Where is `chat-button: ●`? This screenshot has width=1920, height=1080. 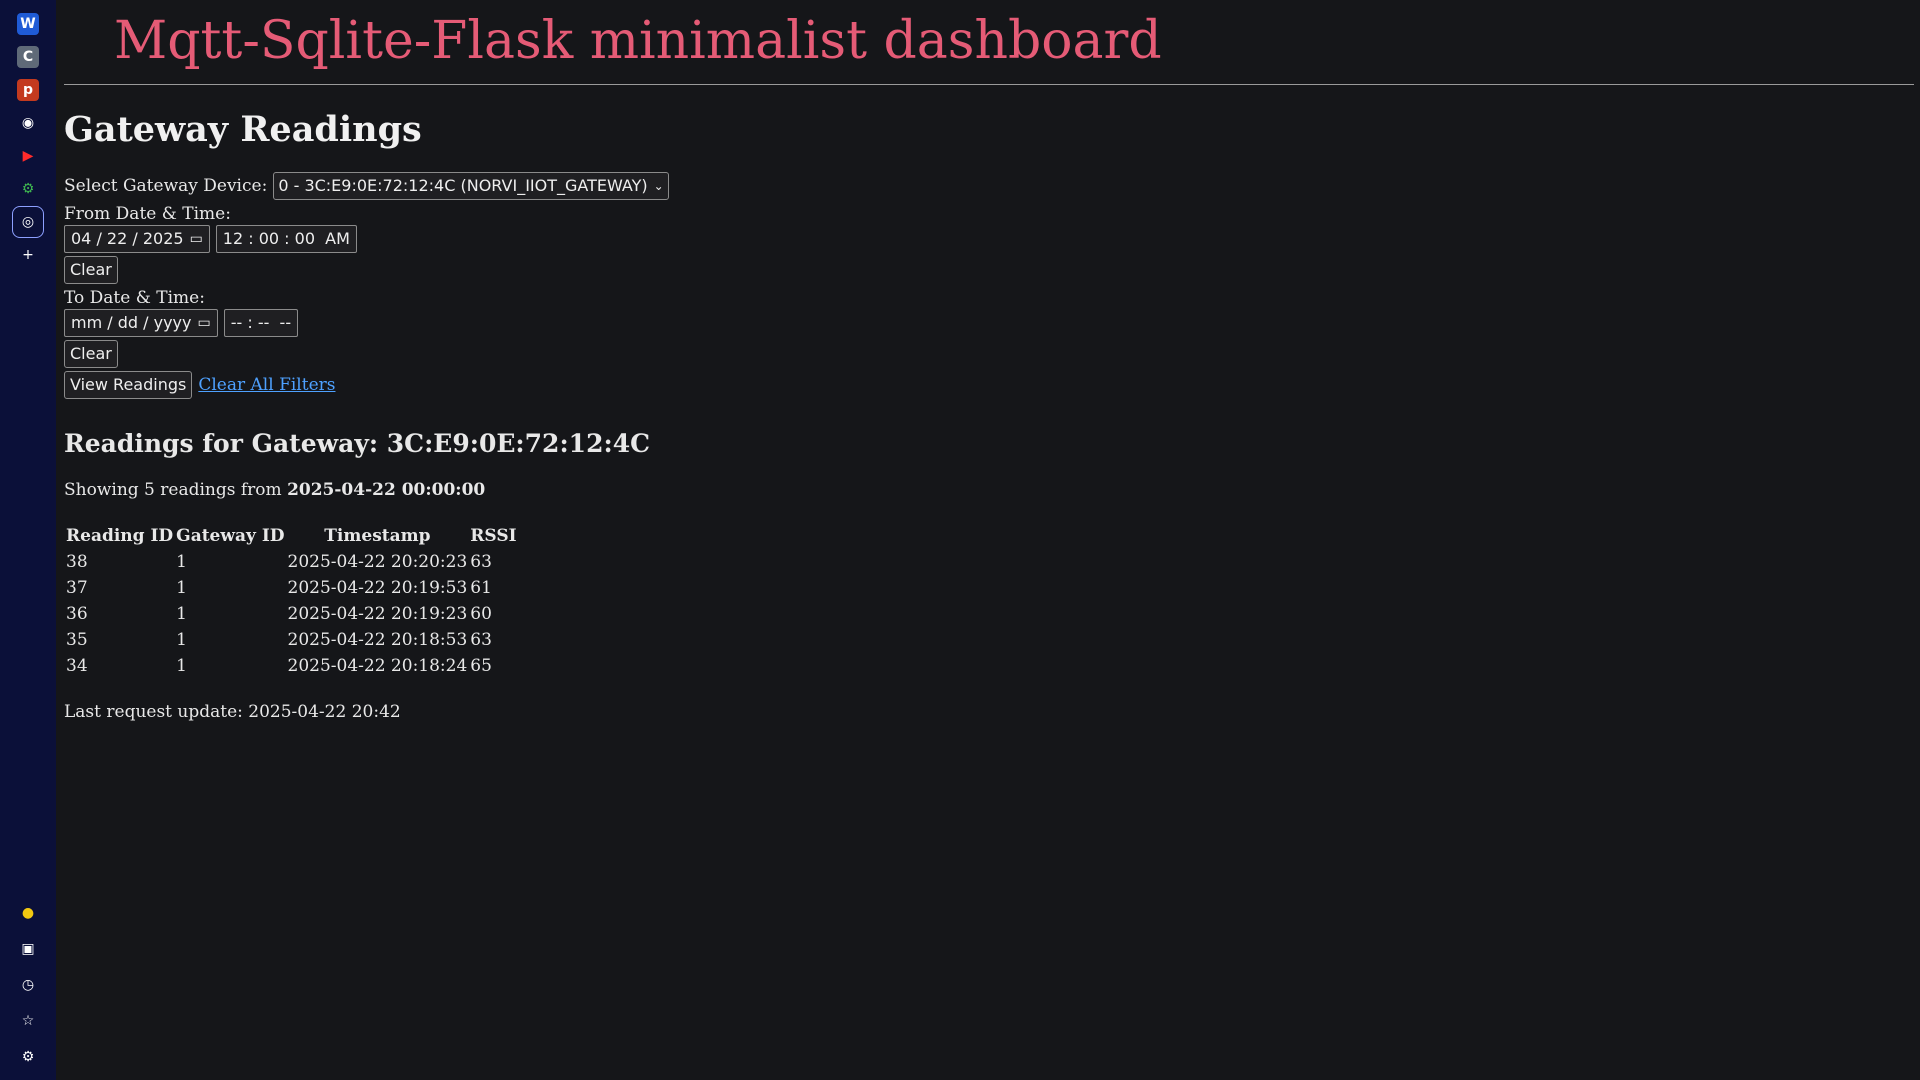 chat-button: ● is located at coordinates (28, 913).